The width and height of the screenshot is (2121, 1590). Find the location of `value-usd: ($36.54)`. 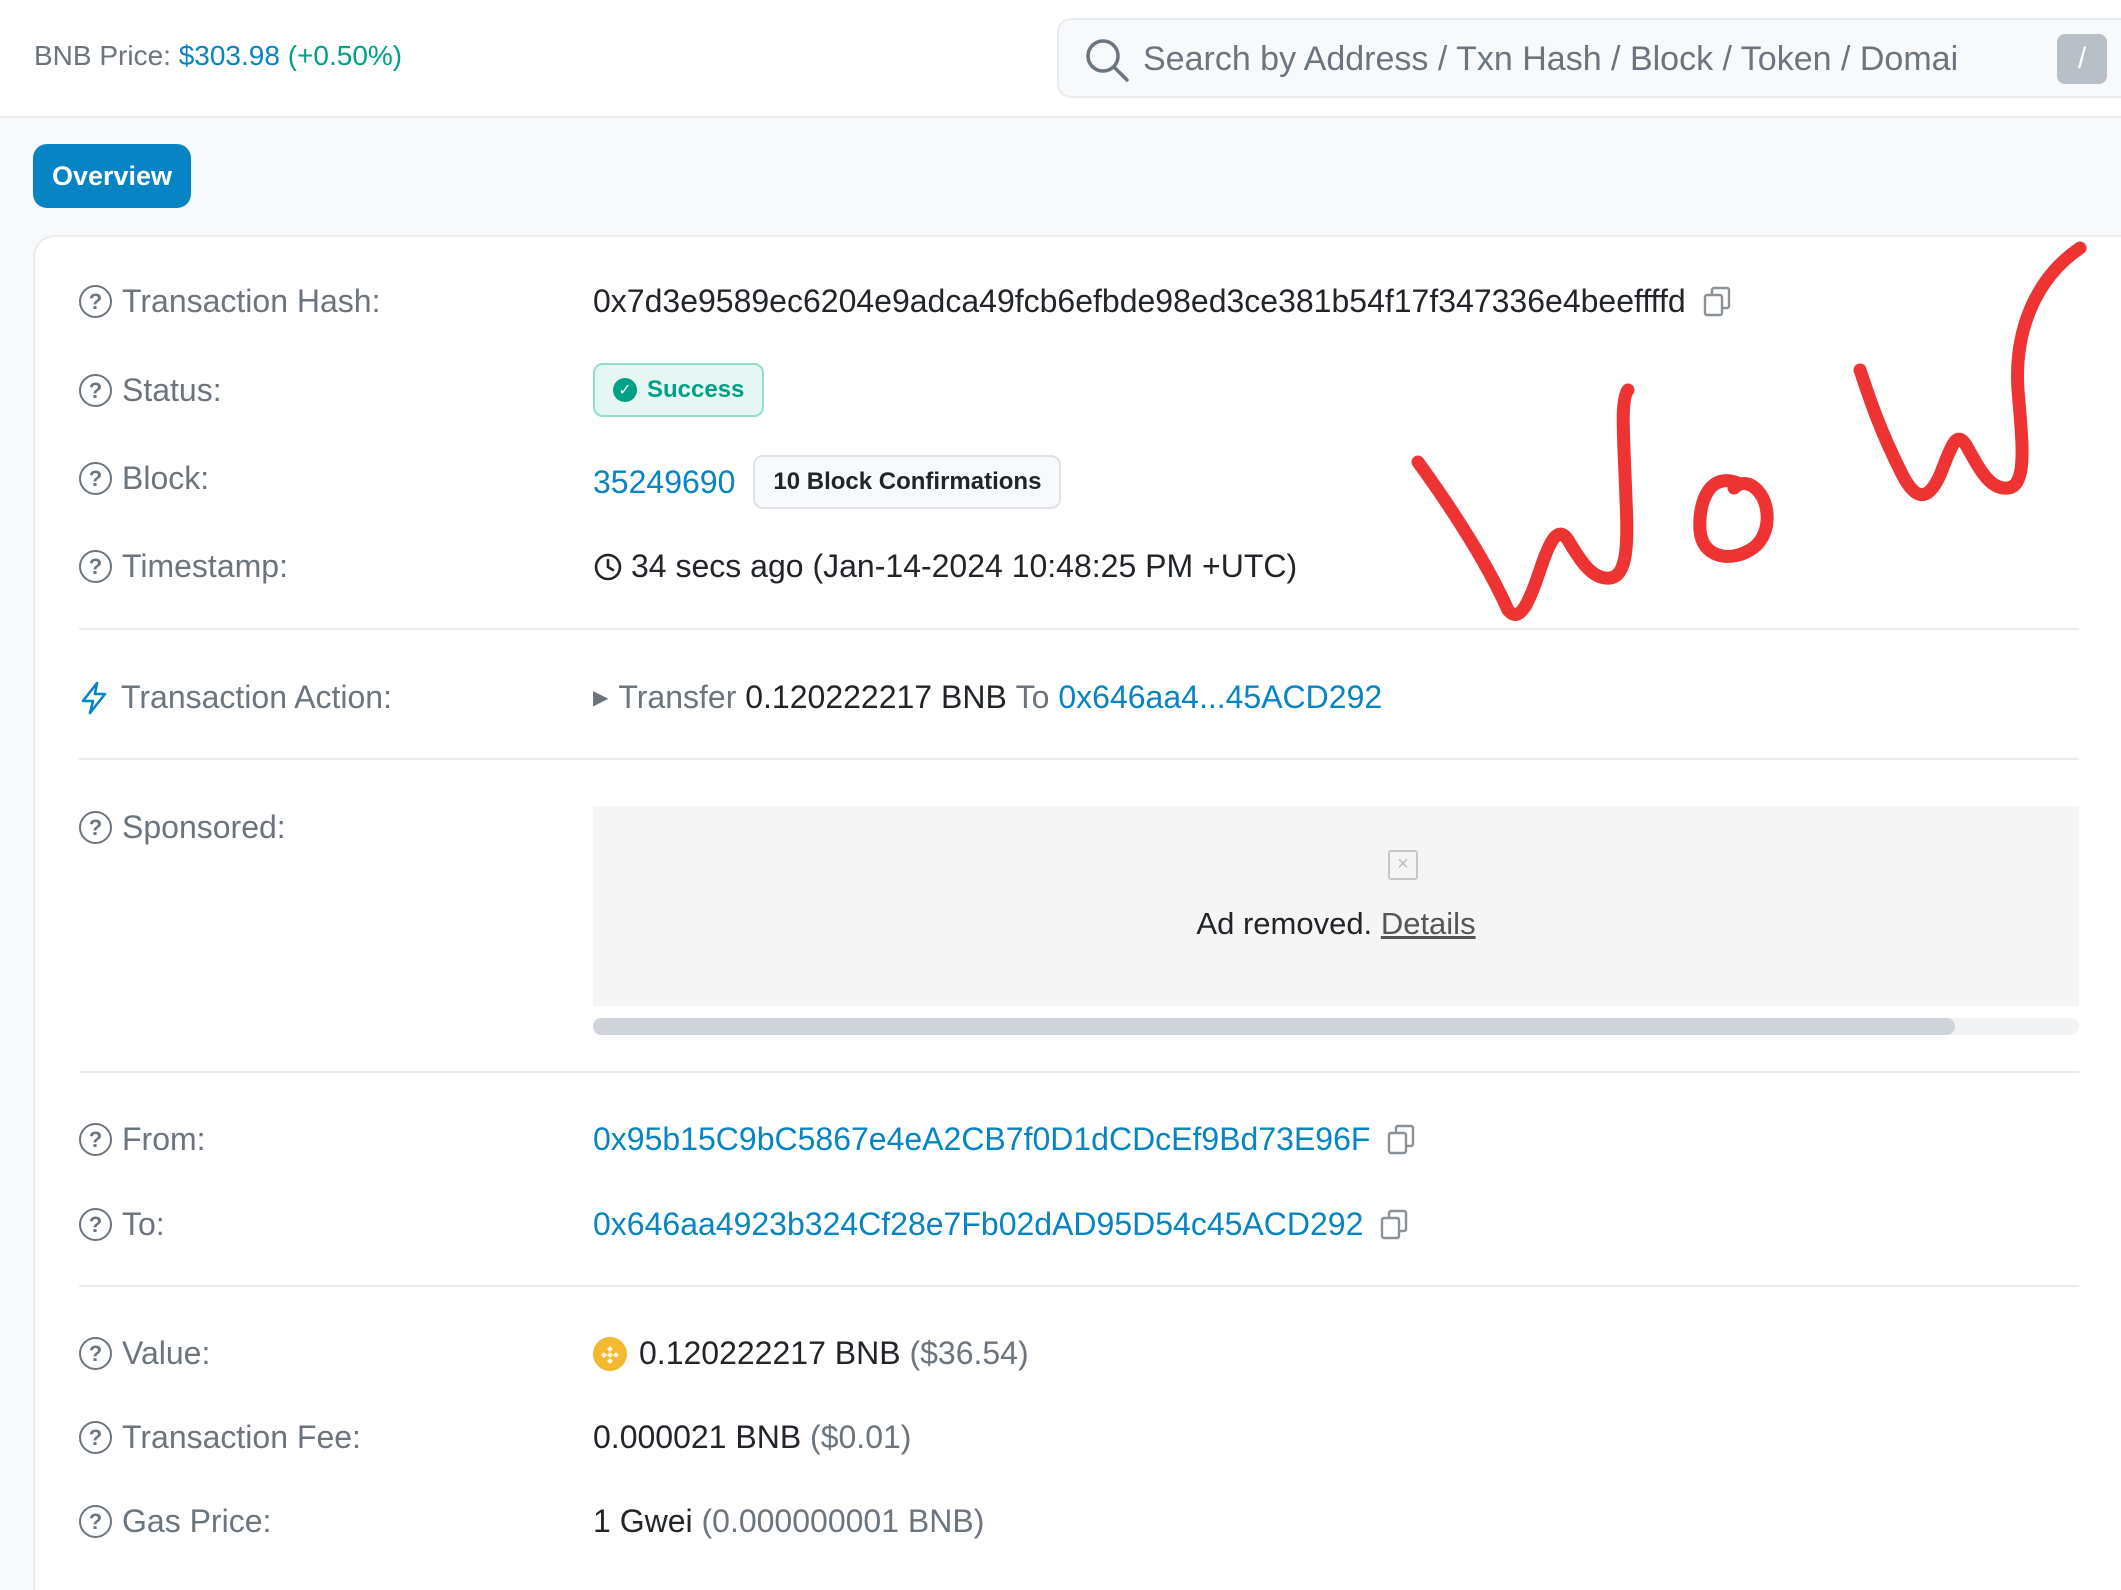

value-usd: ($36.54) is located at coordinates (969, 1353).